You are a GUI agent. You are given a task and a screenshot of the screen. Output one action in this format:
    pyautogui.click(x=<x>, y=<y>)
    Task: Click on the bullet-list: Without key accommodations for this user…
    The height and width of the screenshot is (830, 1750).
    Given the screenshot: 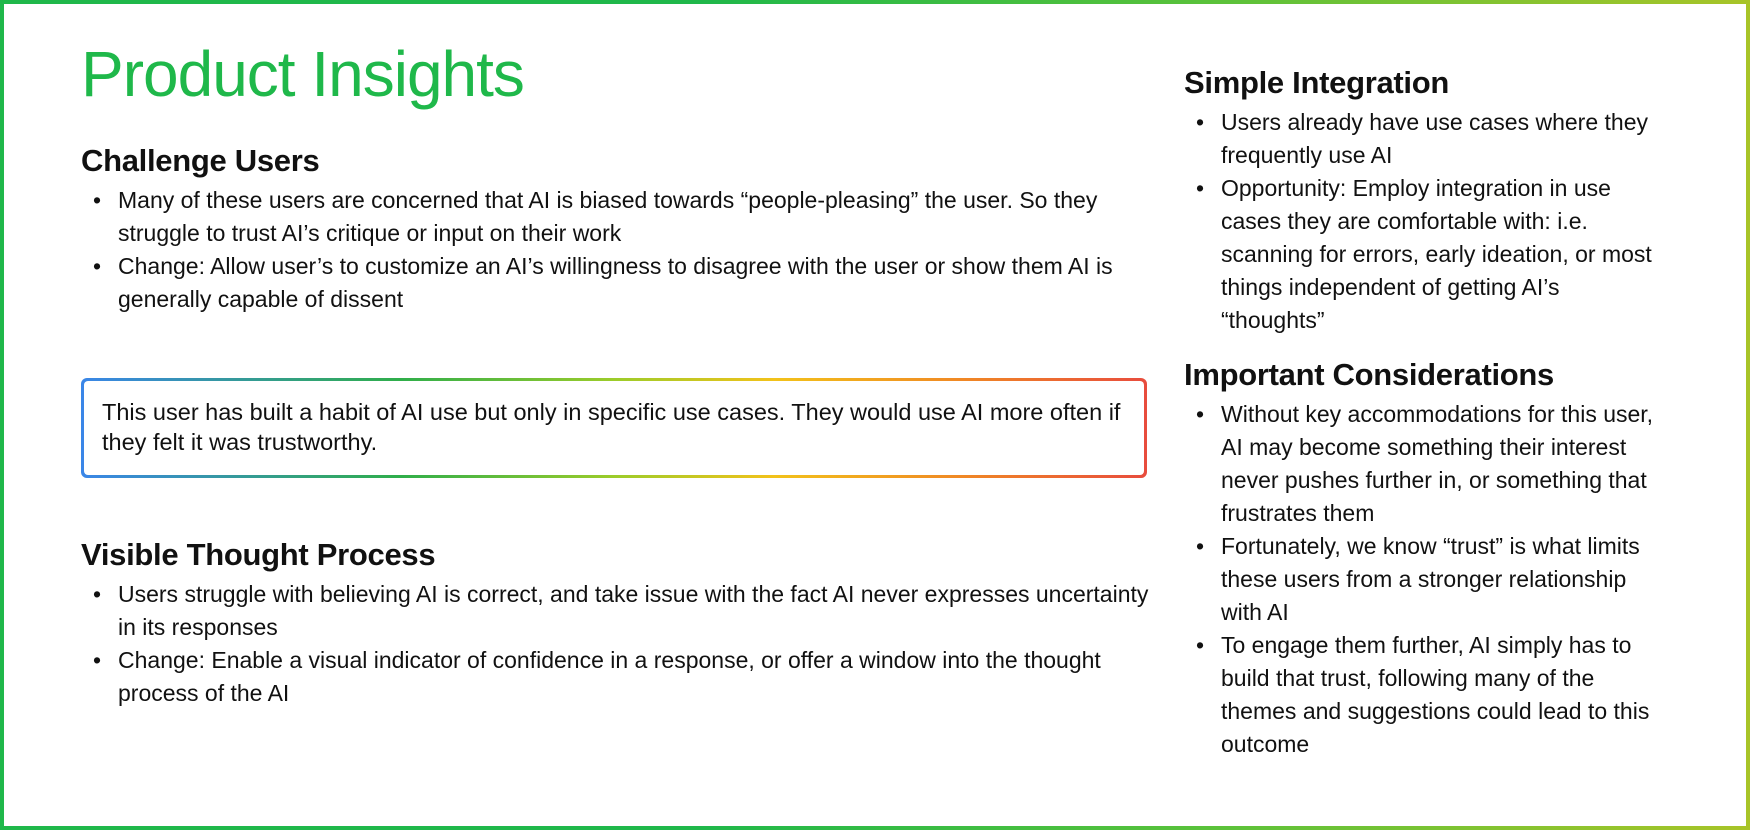 What is the action you would take?
    pyautogui.click(x=1424, y=579)
    